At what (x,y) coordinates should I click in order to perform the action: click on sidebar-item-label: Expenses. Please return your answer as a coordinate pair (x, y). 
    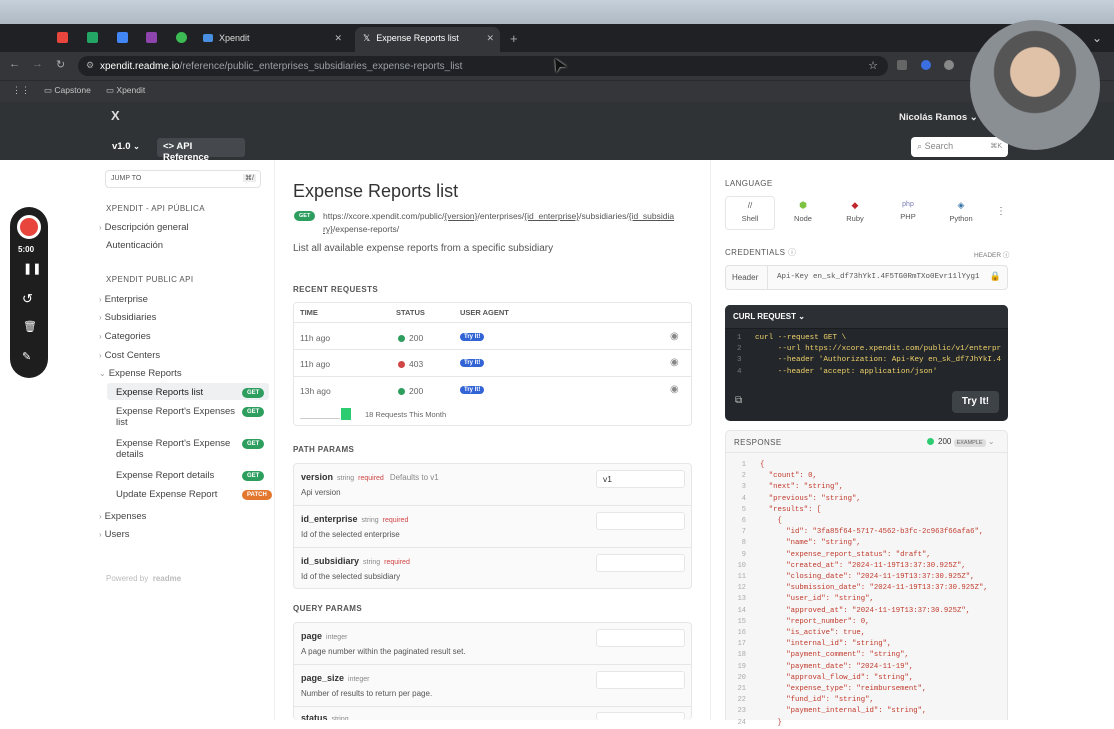
    Looking at the image, I should click on (125, 516).